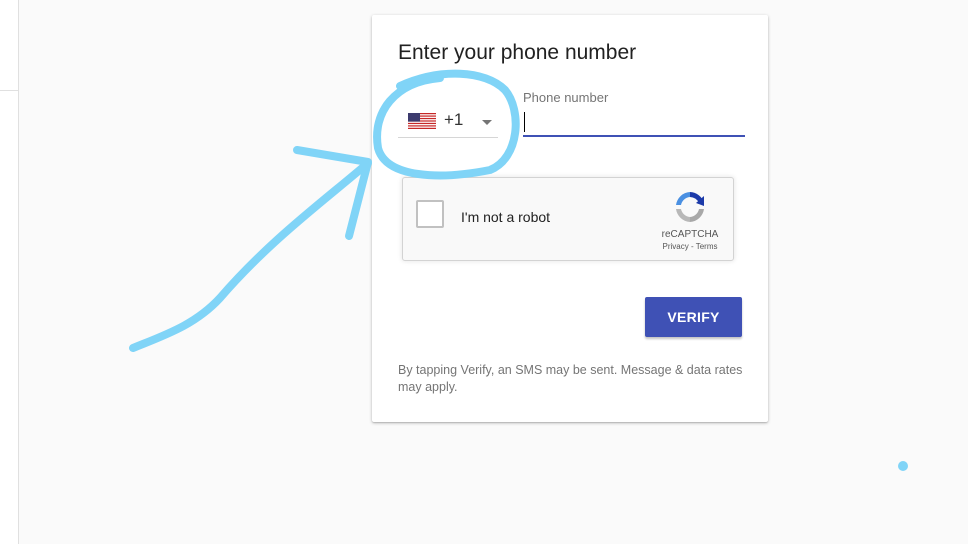  Describe the element at coordinates (9, 272) in the screenshot. I see `side-panel` at that location.